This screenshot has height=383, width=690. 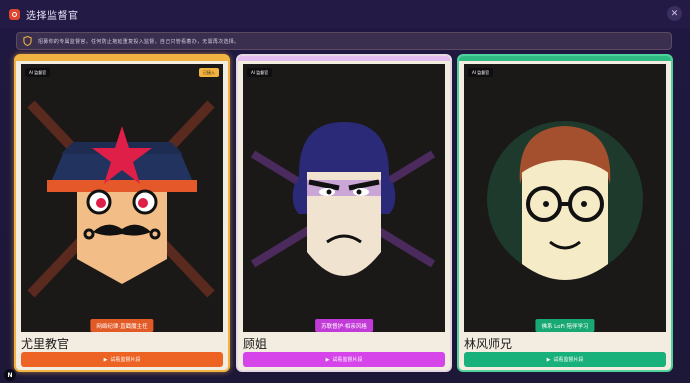 I want to click on supervisor-tag: 苏联督护·相亲风格, so click(x=344, y=325).